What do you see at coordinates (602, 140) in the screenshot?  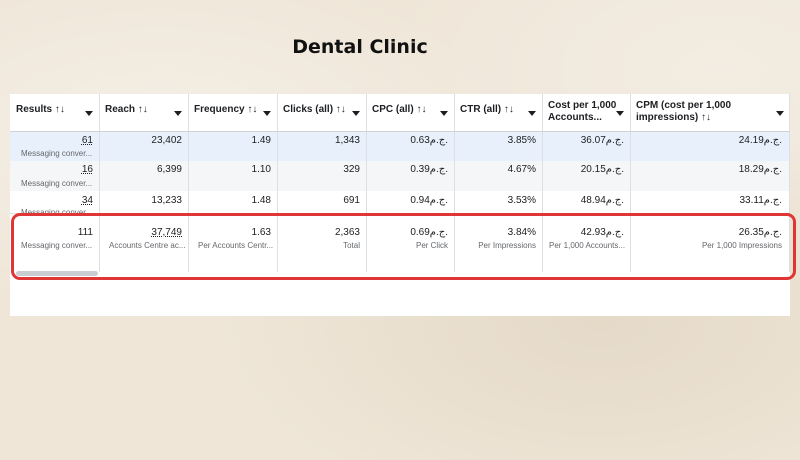 I see `cost-accounts-value: 36.07ج.م.` at bounding box center [602, 140].